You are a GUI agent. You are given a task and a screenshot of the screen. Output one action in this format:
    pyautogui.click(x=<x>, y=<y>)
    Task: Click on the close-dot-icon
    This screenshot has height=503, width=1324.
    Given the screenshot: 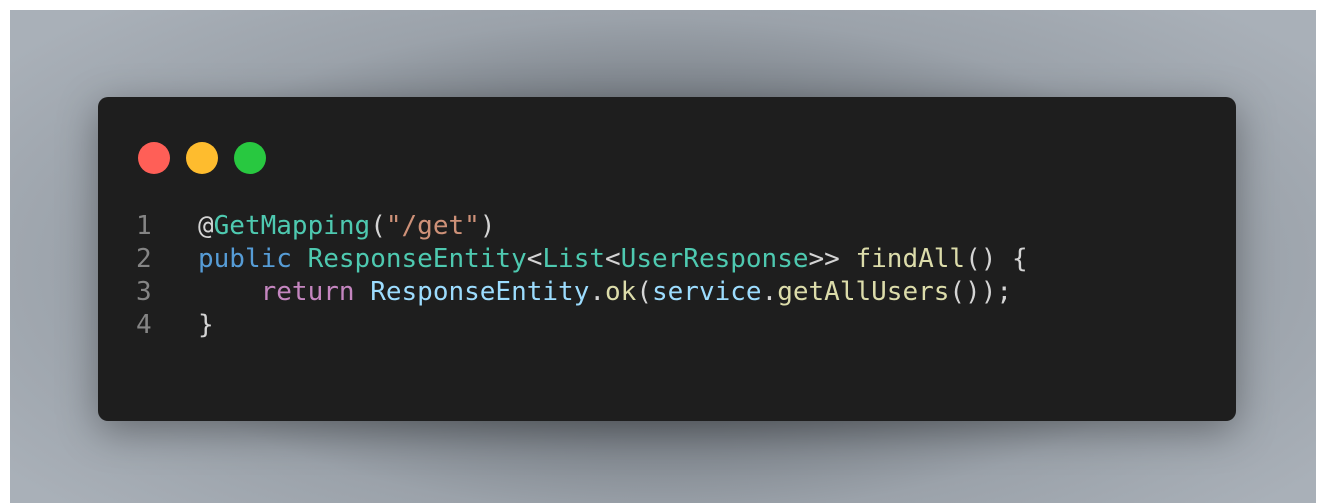 What is the action you would take?
    pyautogui.click(x=154, y=158)
    